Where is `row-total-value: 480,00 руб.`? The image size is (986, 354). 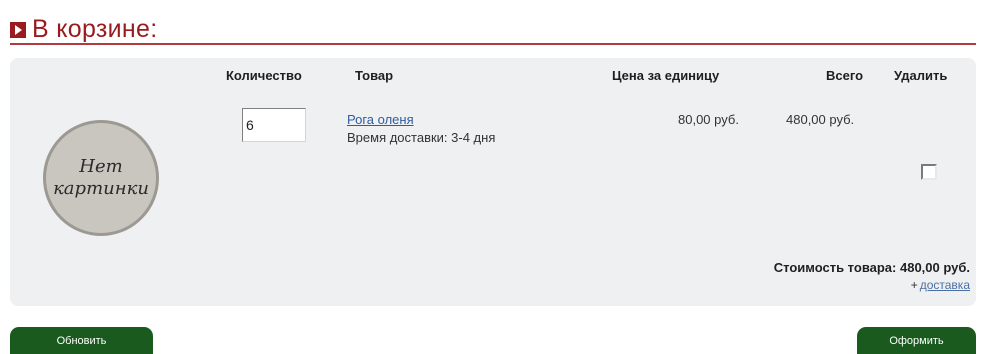 row-total-value: 480,00 руб. is located at coordinates (820, 119).